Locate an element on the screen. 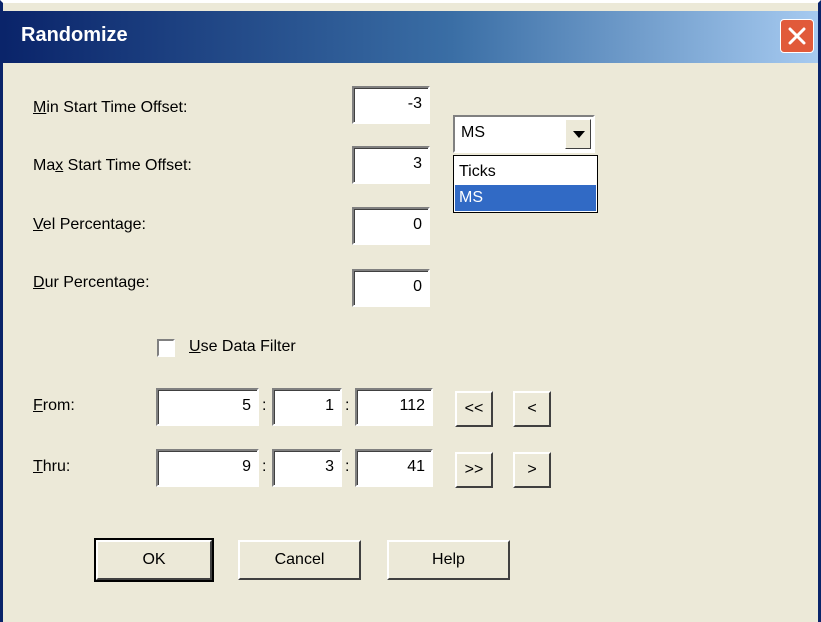 Image resolution: width=821 pixels, height=622 pixels. use-data-filter-checkbox is located at coordinates (166, 348).